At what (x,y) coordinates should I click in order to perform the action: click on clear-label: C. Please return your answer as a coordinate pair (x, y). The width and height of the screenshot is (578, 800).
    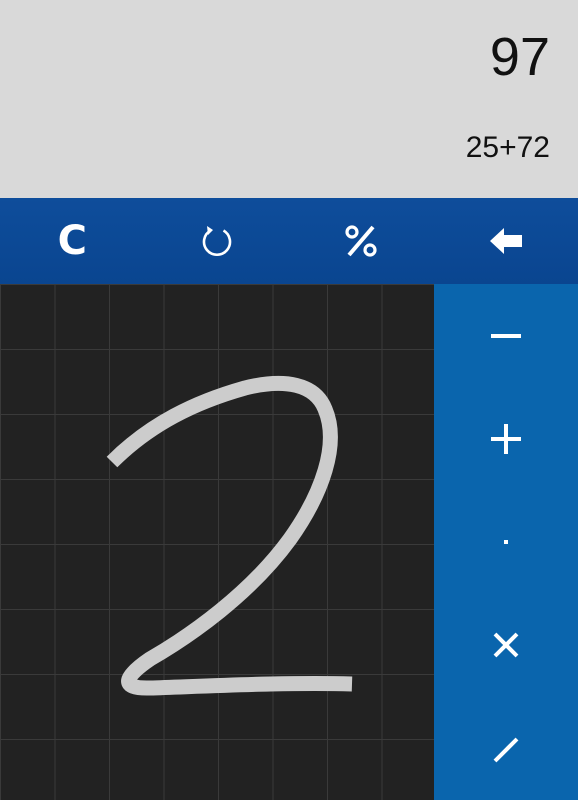
    Looking at the image, I should click on (72, 241).